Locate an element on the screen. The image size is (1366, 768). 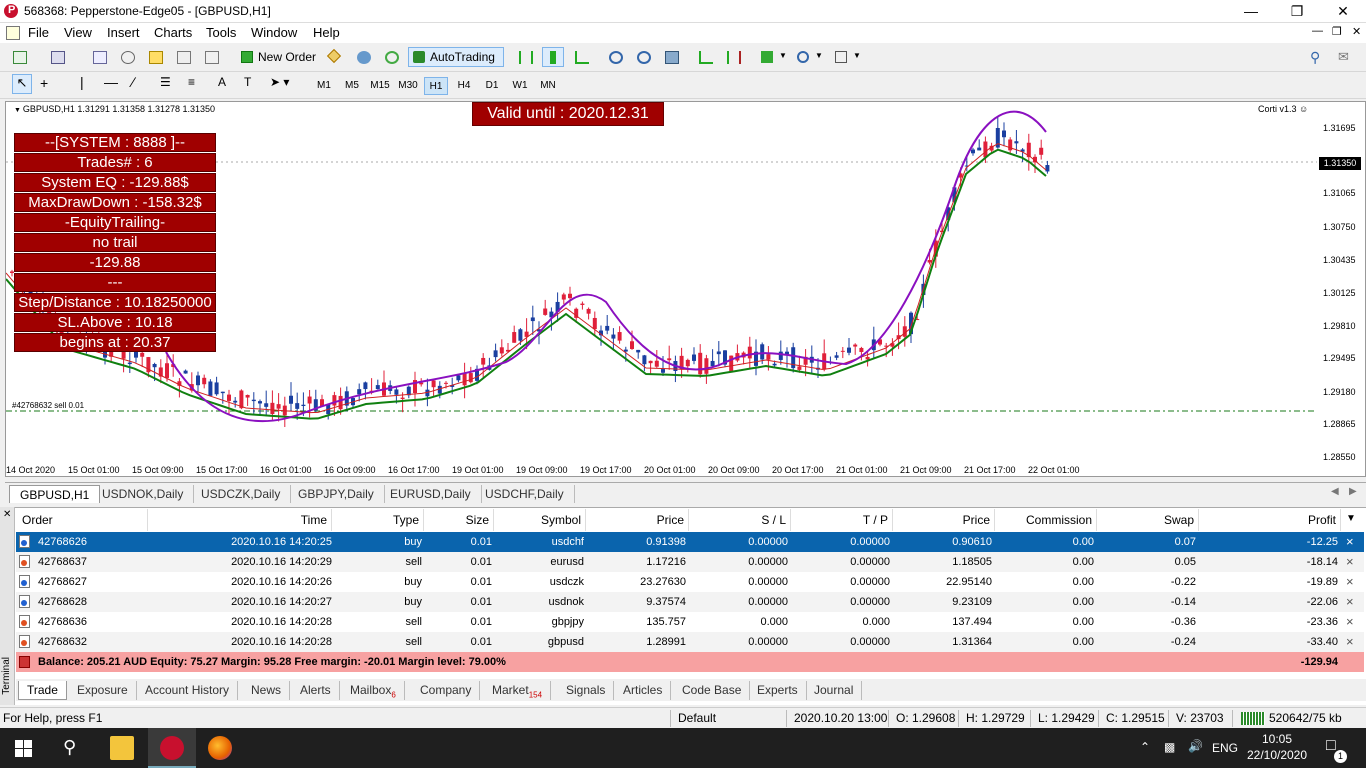
tile-windows-icon is located at coordinates (671, 57).